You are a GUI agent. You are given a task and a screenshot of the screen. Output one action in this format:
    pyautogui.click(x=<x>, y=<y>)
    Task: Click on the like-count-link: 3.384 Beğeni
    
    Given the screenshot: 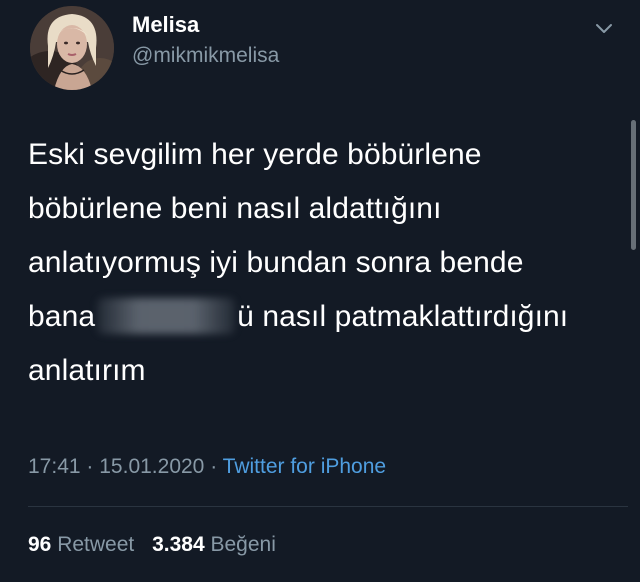 What is the action you would take?
    pyautogui.click(x=214, y=544)
    